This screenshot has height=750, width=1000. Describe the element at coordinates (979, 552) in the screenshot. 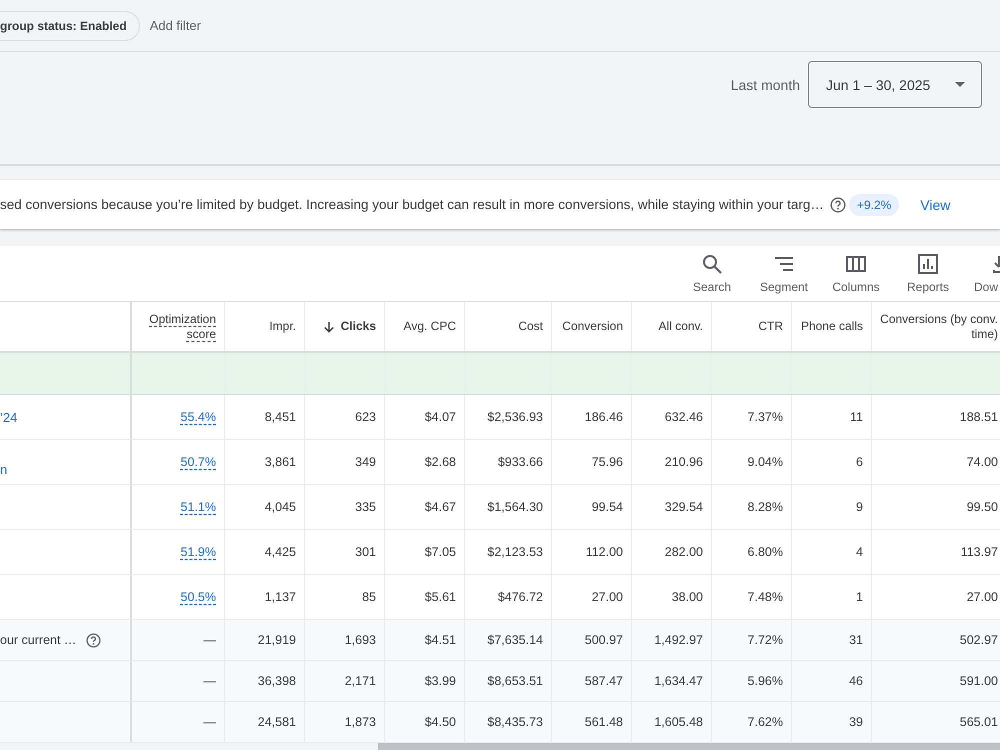

I see `table-cell-text: 113.97` at that location.